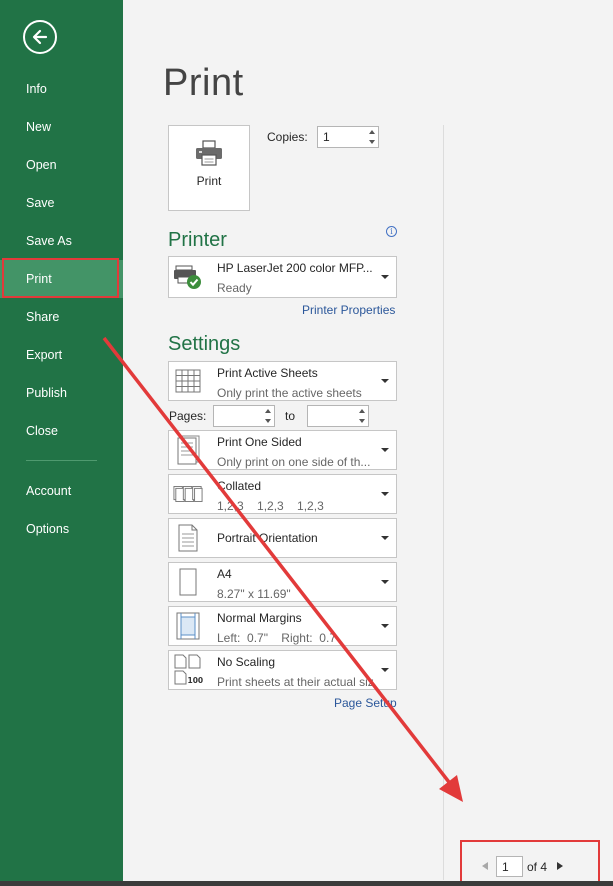 Image resolution: width=613 pixels, height=886 pixels. What do you see at coordinates (254, 594) in the screenshot?
I see `paper-size-desc: 8.27" x 11.69"` at bounding box center [254, 594].